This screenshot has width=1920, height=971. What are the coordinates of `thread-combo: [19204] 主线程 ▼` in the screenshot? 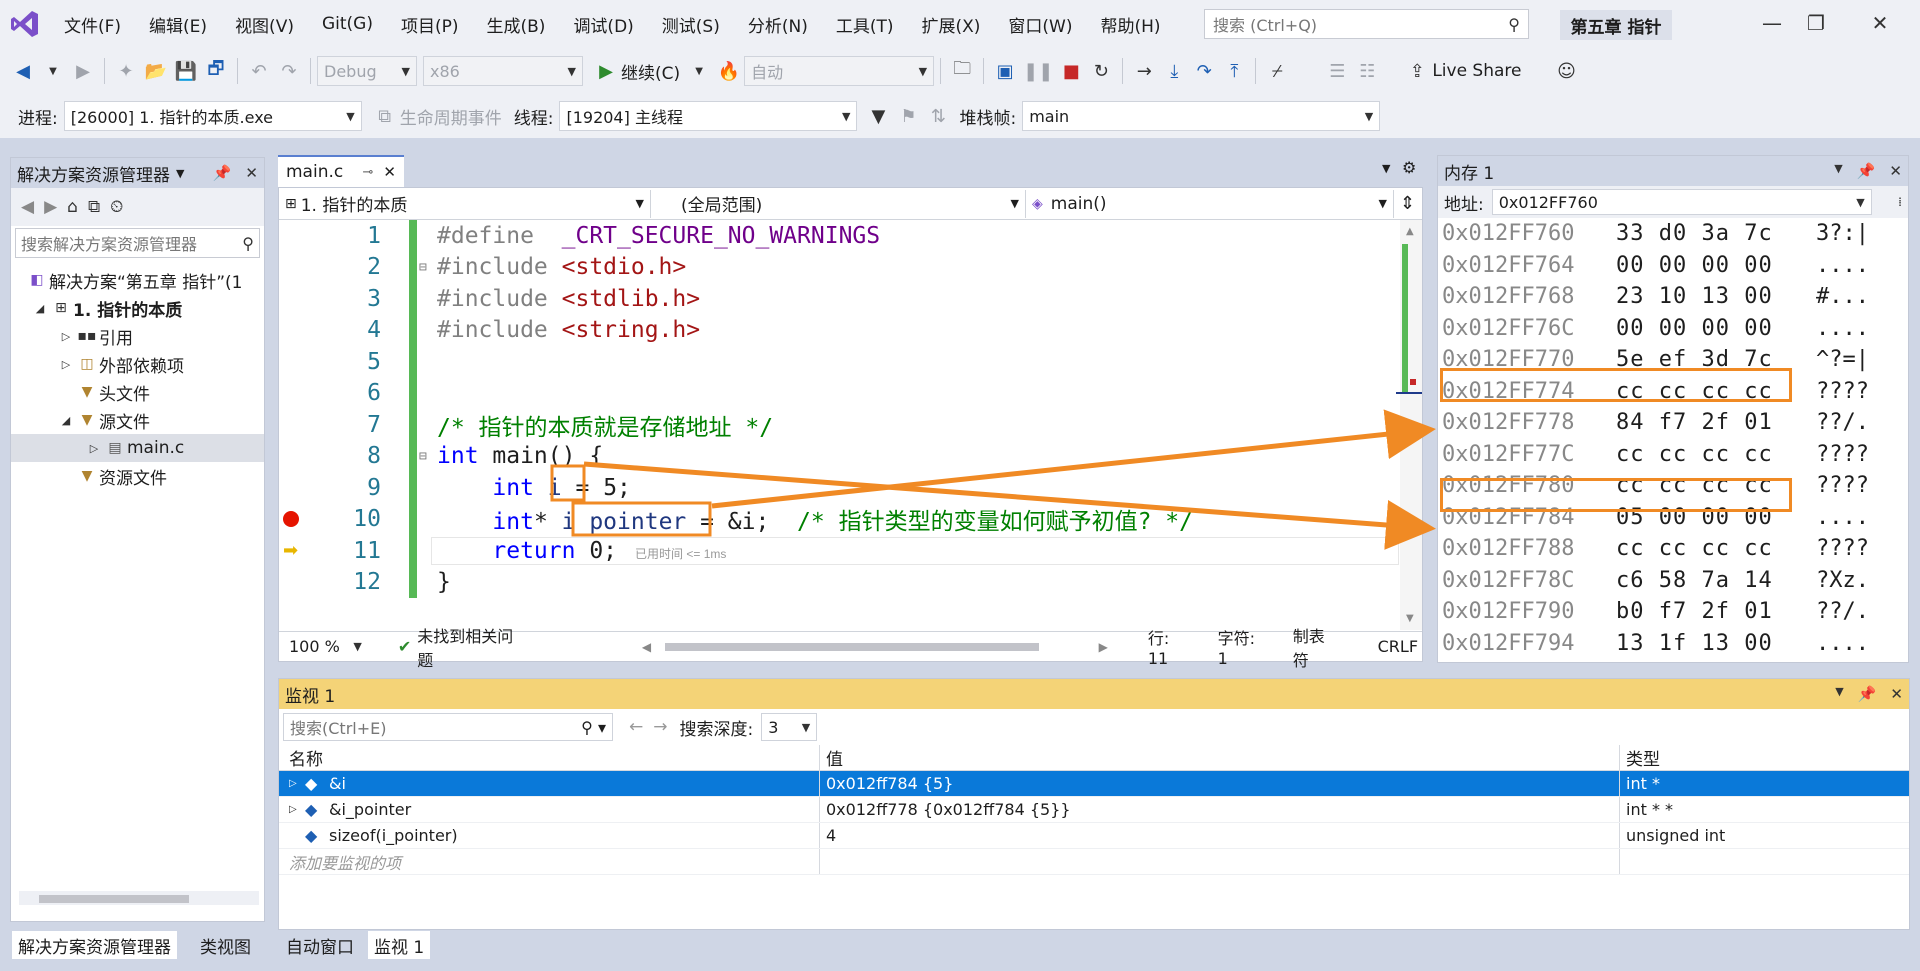 It's located at (708, 116).